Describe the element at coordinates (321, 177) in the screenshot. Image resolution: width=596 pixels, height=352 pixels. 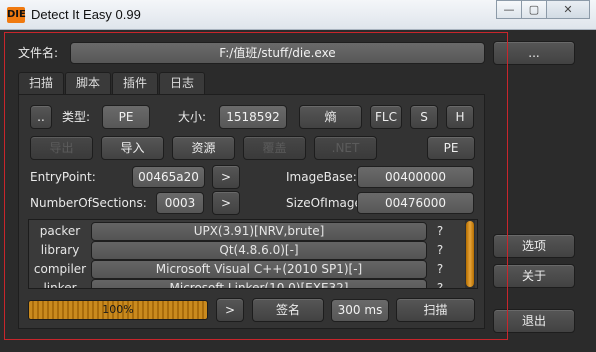
I see `imagebase-label: ImageBase:` at that location.